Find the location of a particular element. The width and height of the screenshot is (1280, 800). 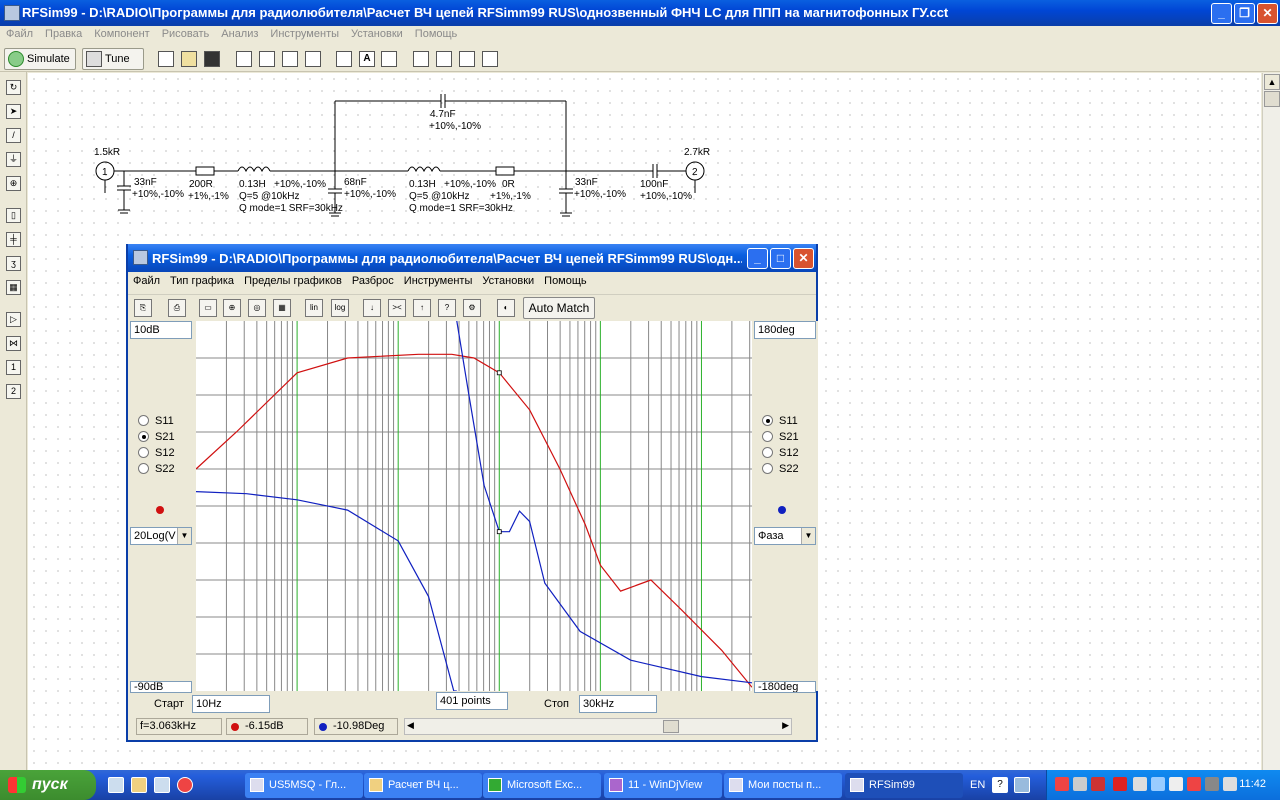

language-indicator: EN is located at coordinates (977, 785).